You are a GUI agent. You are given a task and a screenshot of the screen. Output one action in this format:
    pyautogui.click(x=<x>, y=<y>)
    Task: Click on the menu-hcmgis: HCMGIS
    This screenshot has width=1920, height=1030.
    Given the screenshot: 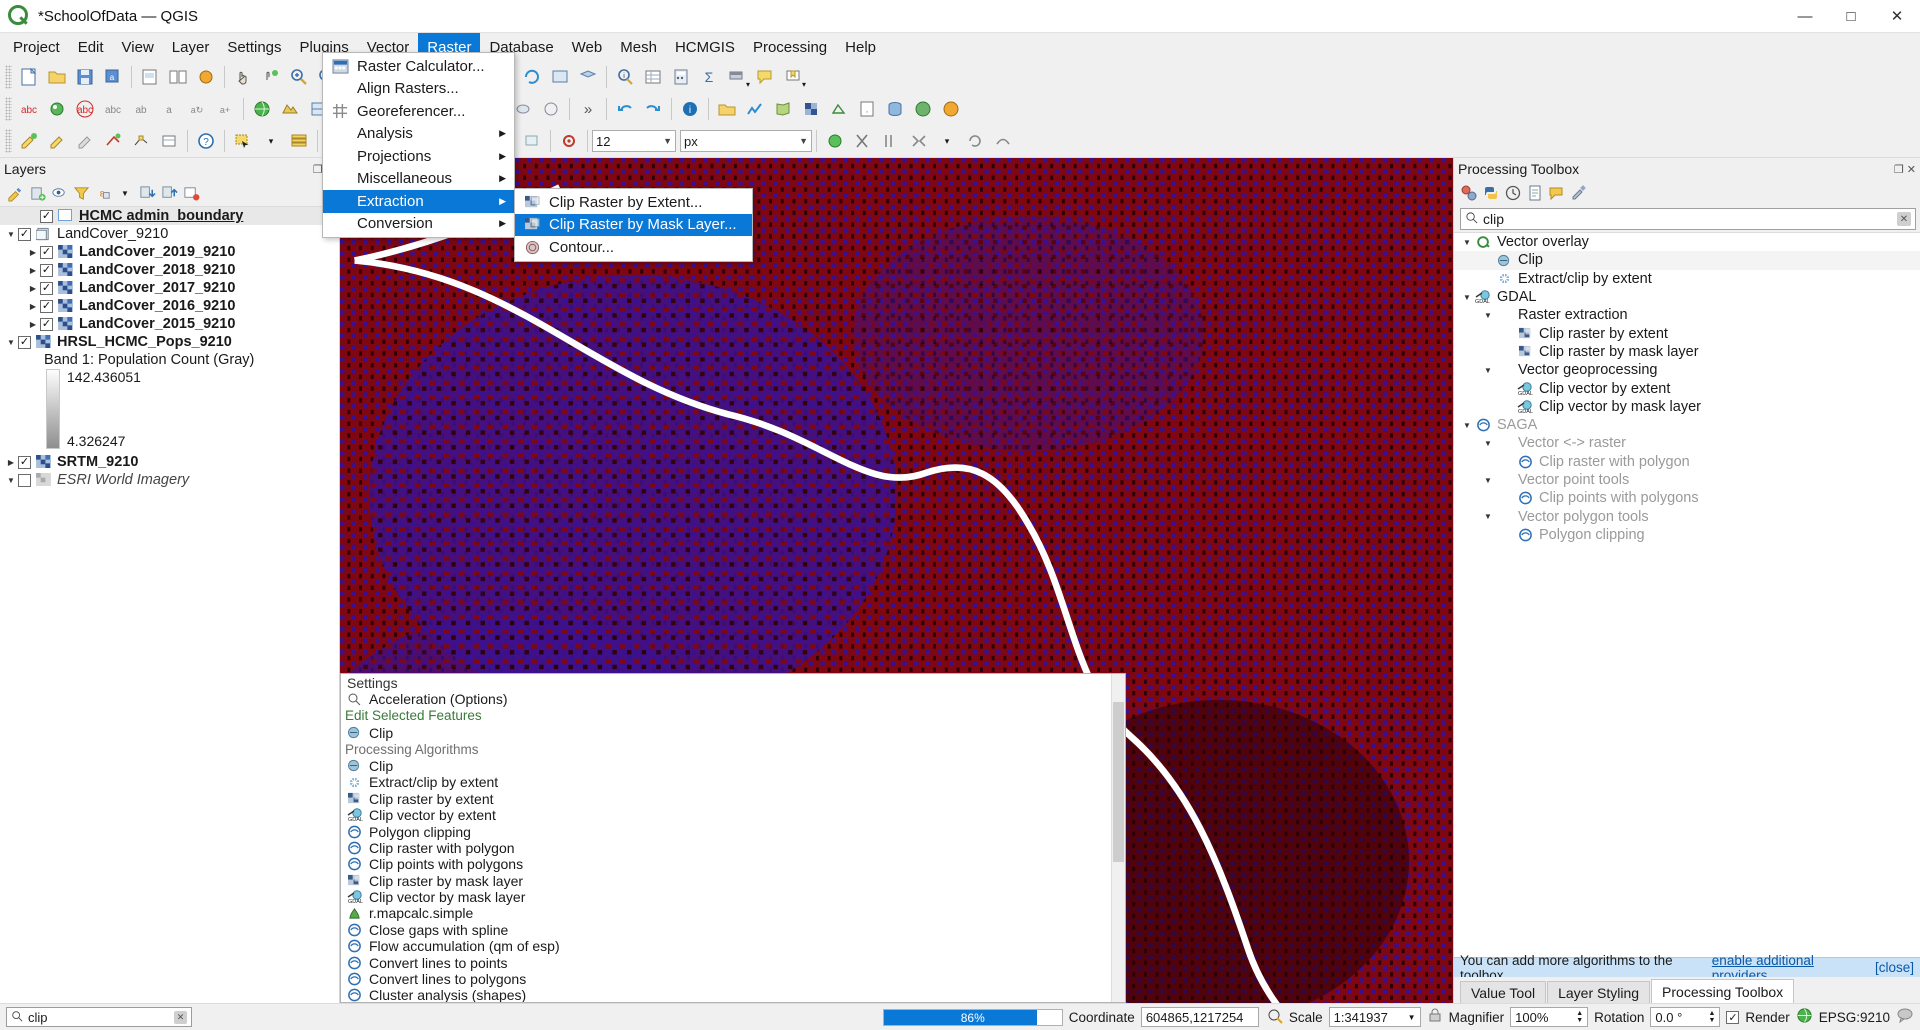 What is the action you would take?
    pyautogui.click(x=705, y=47)
    